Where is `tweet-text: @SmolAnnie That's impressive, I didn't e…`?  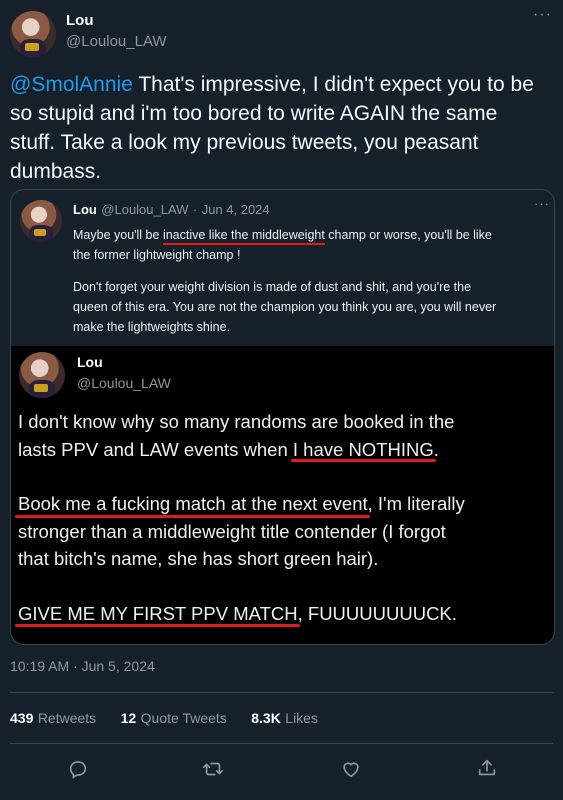 tweet-text: @SmolAnnie That's impressive, I didn't e… is located at coordinates (272, 128).